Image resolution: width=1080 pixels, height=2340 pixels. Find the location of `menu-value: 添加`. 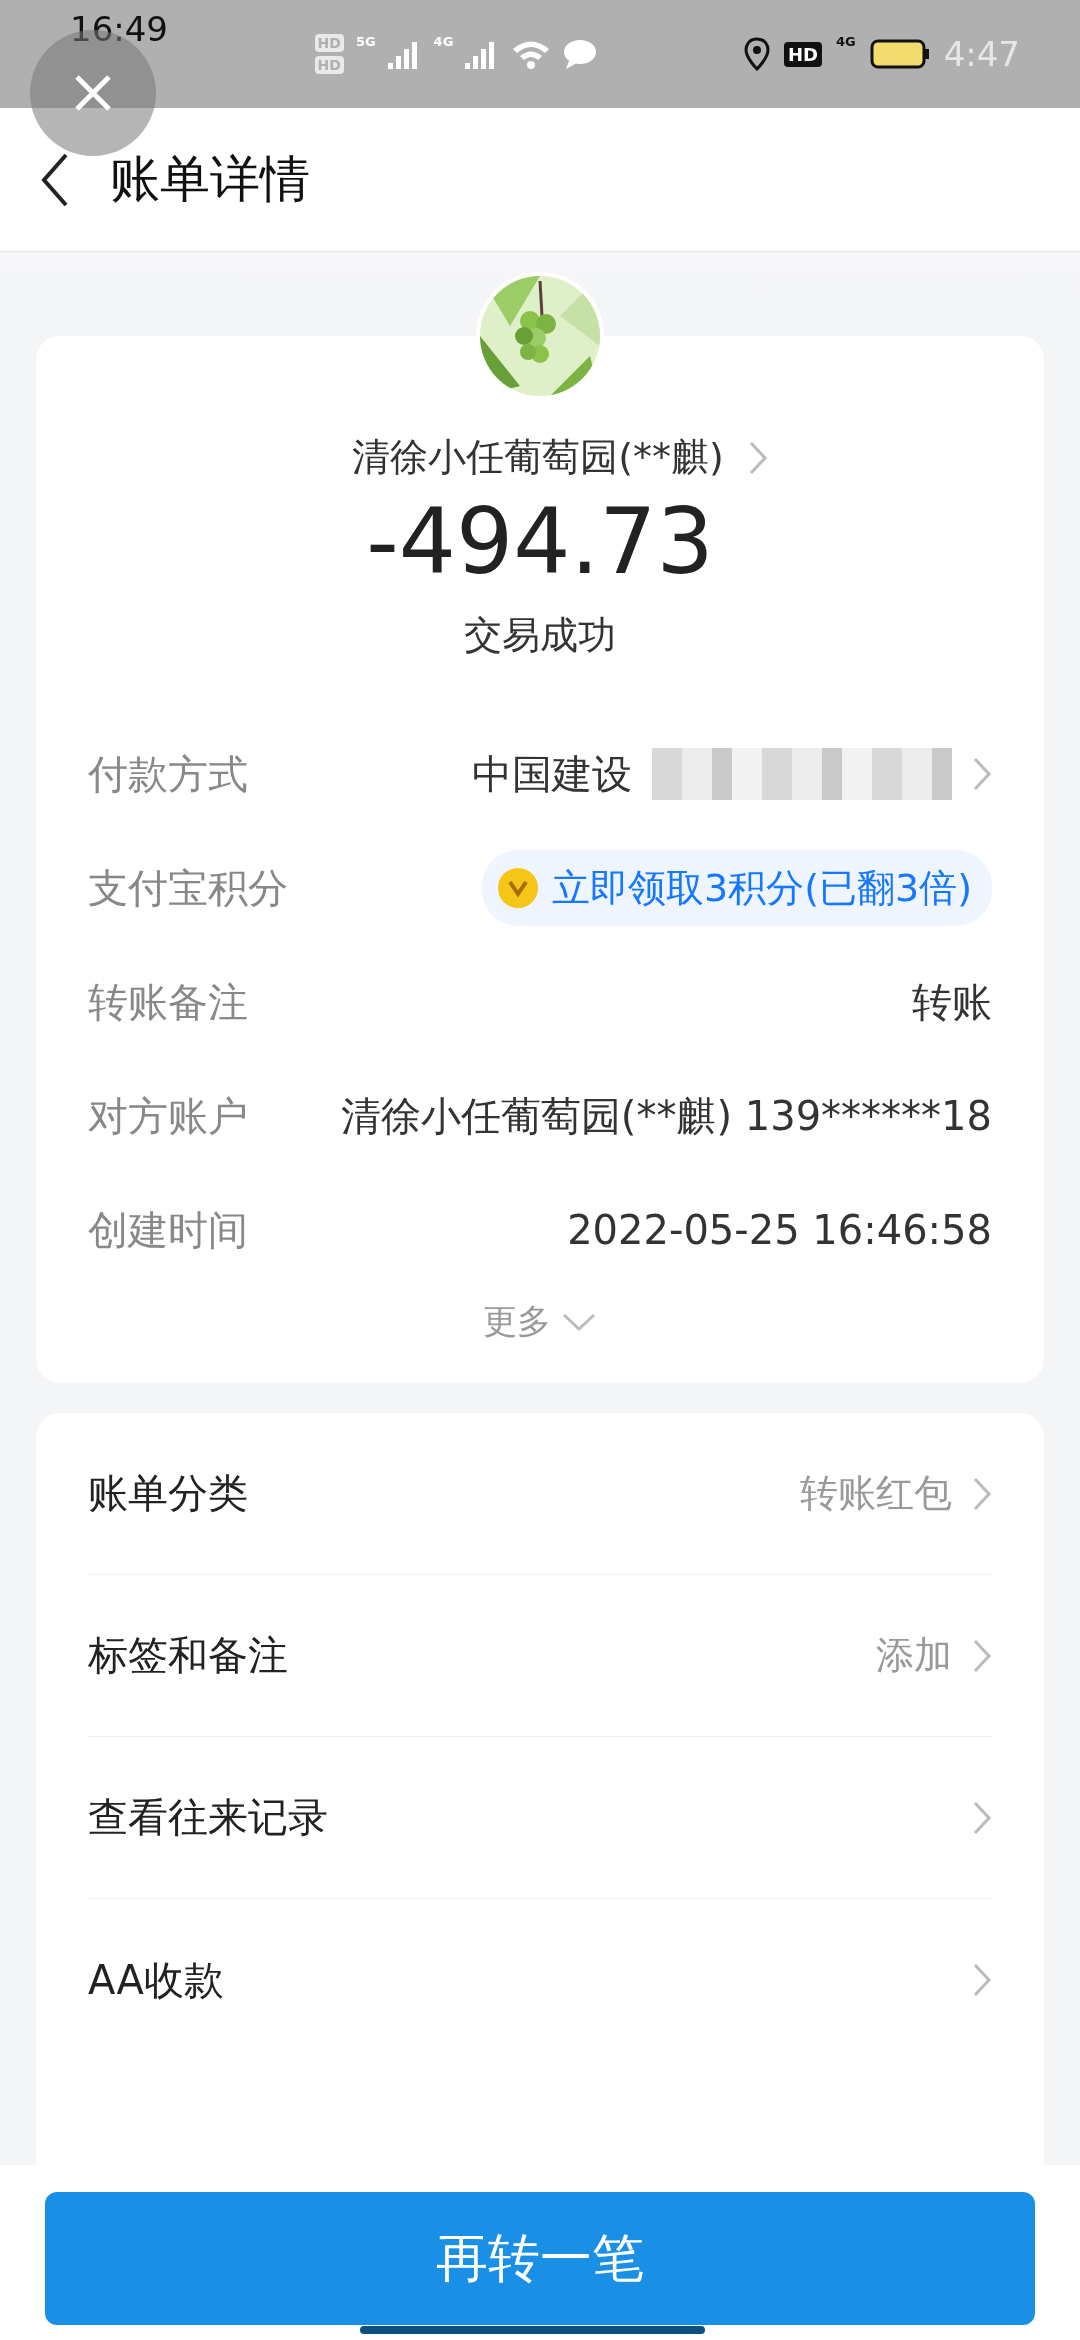

menu-value: 添加 is located at coordinates (914, 1655).